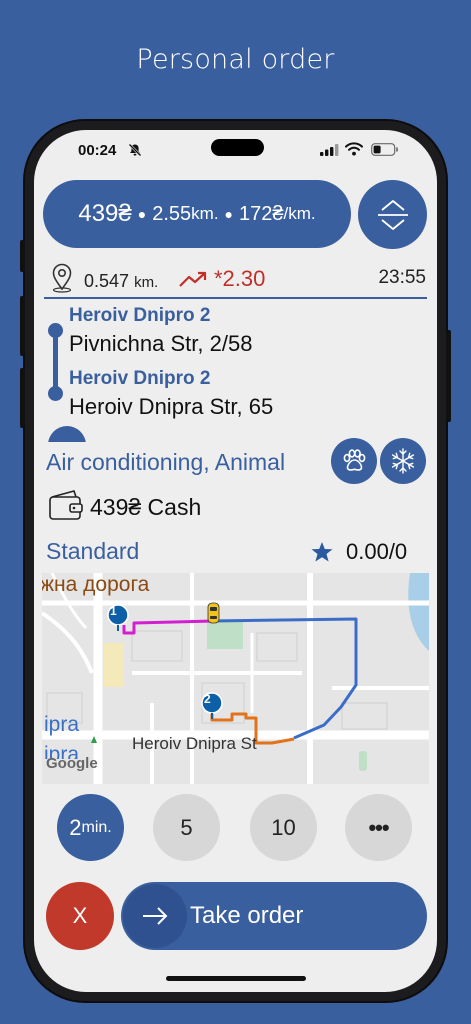 This screenshot has height=1024, width=471. Describe the element at coordinates (237, 147) in the screenshot. I see `dynamic-island` at that location.